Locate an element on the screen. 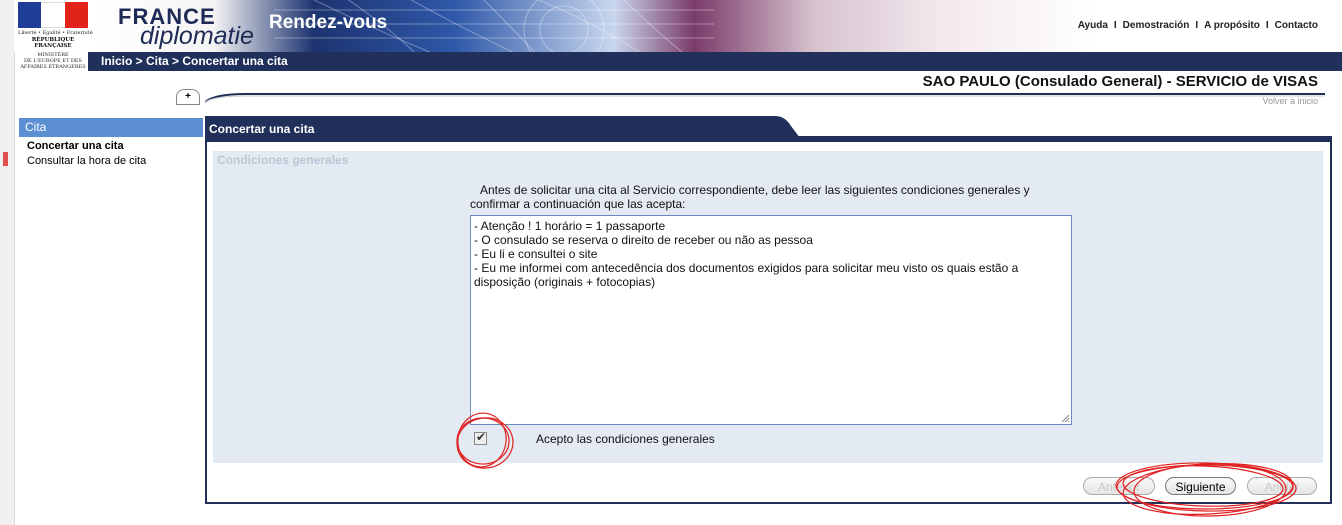 The image size is (1342, 525). sidebar-heading: Cita is located at coordinates (111, 127).